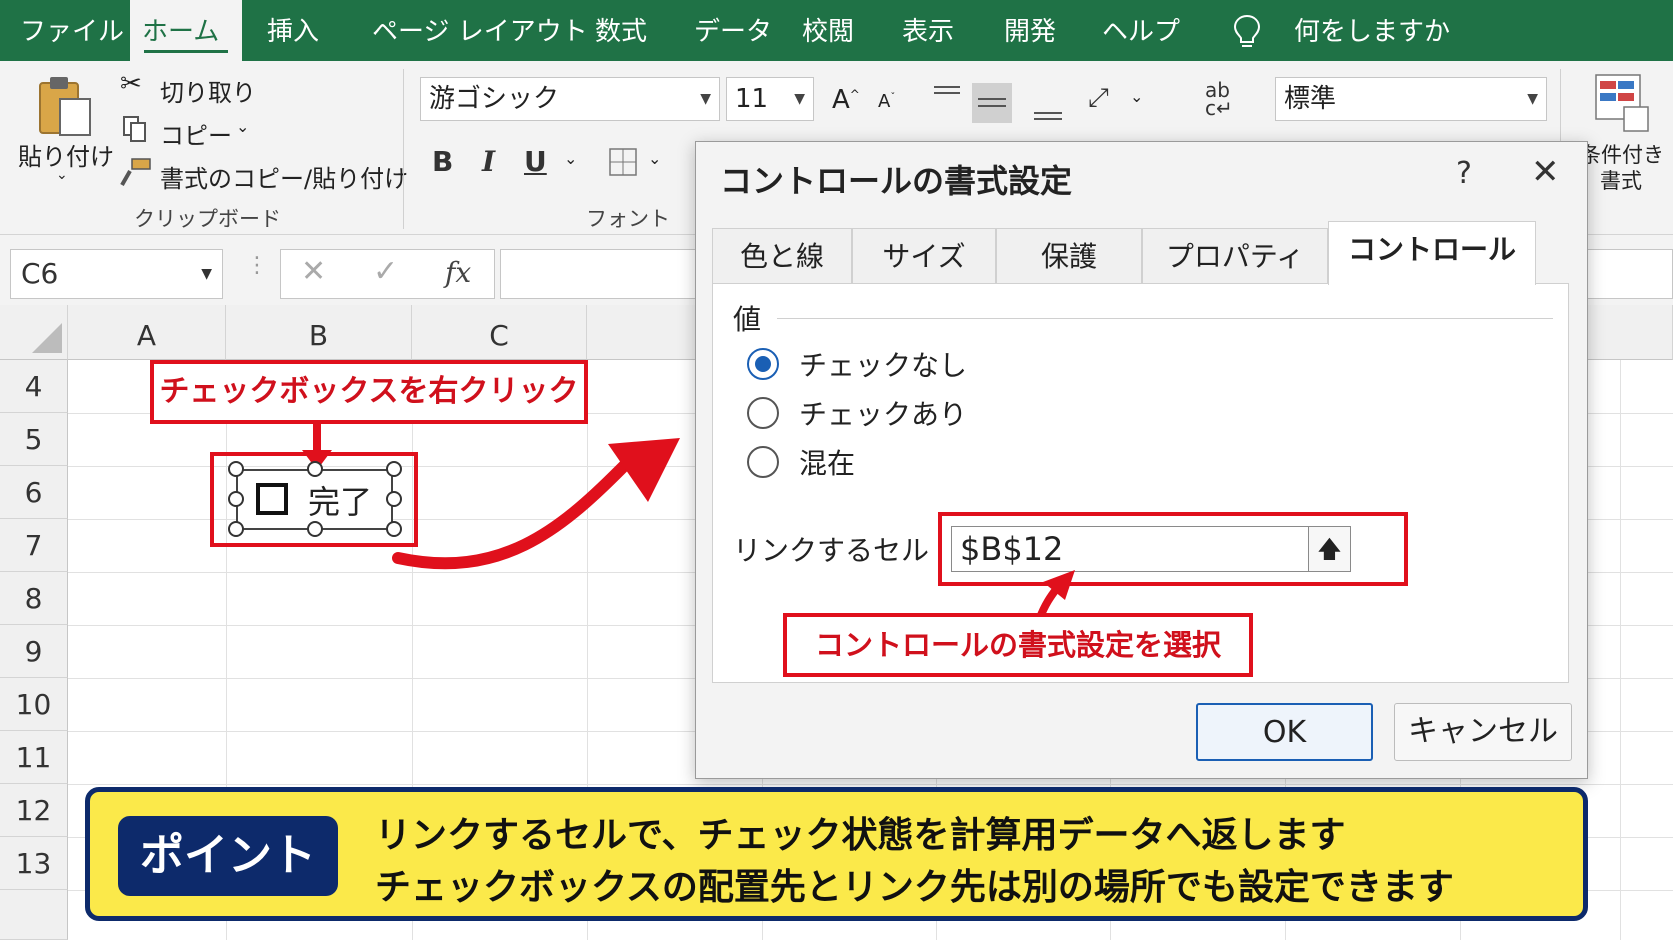  I want to click on font-name-value: 游ゴシック, so click(494, 99).